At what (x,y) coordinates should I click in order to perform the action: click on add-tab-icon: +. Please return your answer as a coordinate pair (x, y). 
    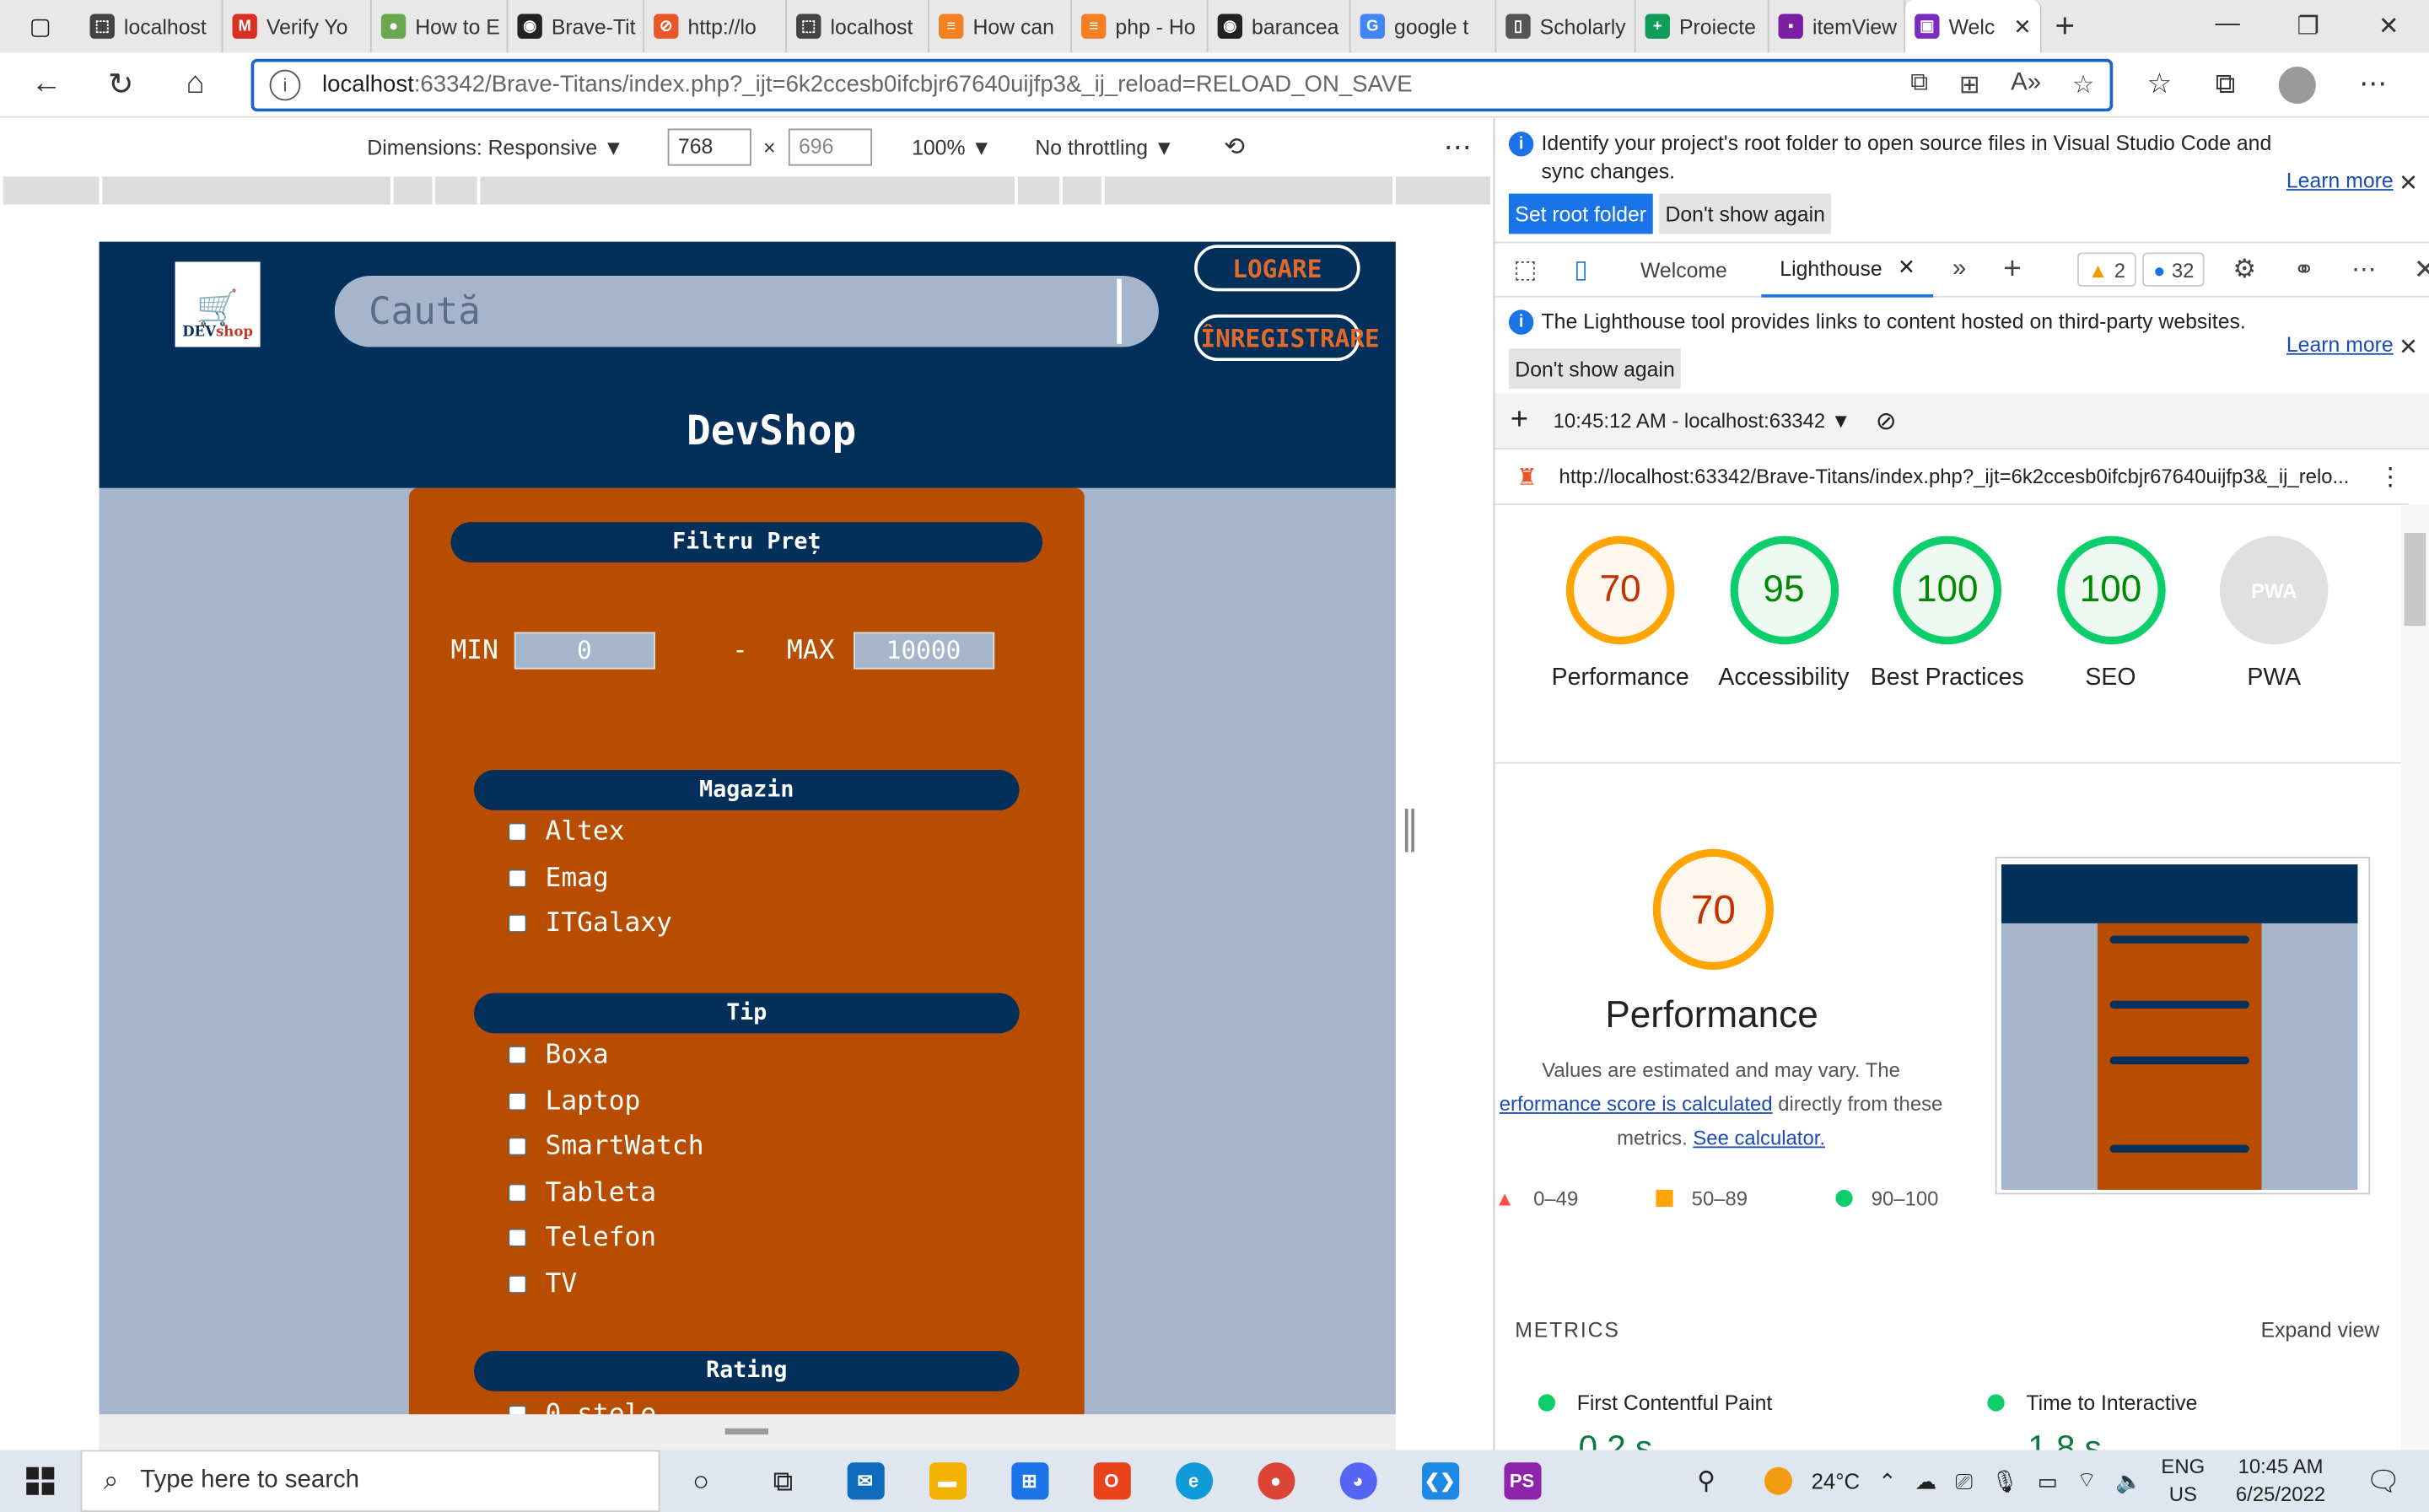
    Looking at the image, I should click on (2012, 270).